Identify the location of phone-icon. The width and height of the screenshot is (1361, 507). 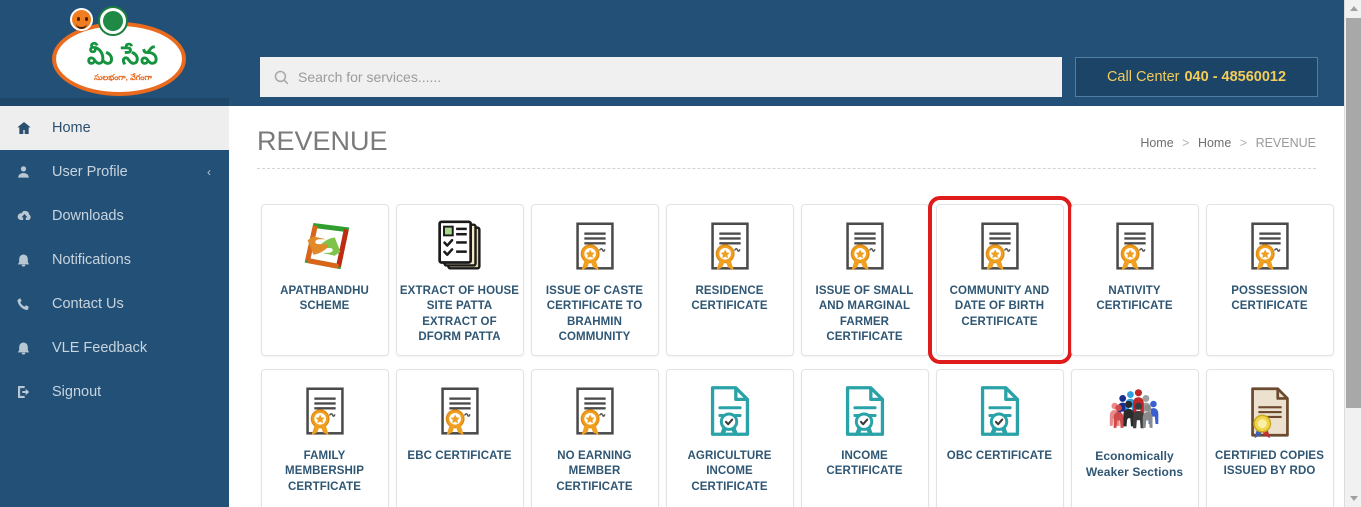
(34, 304).